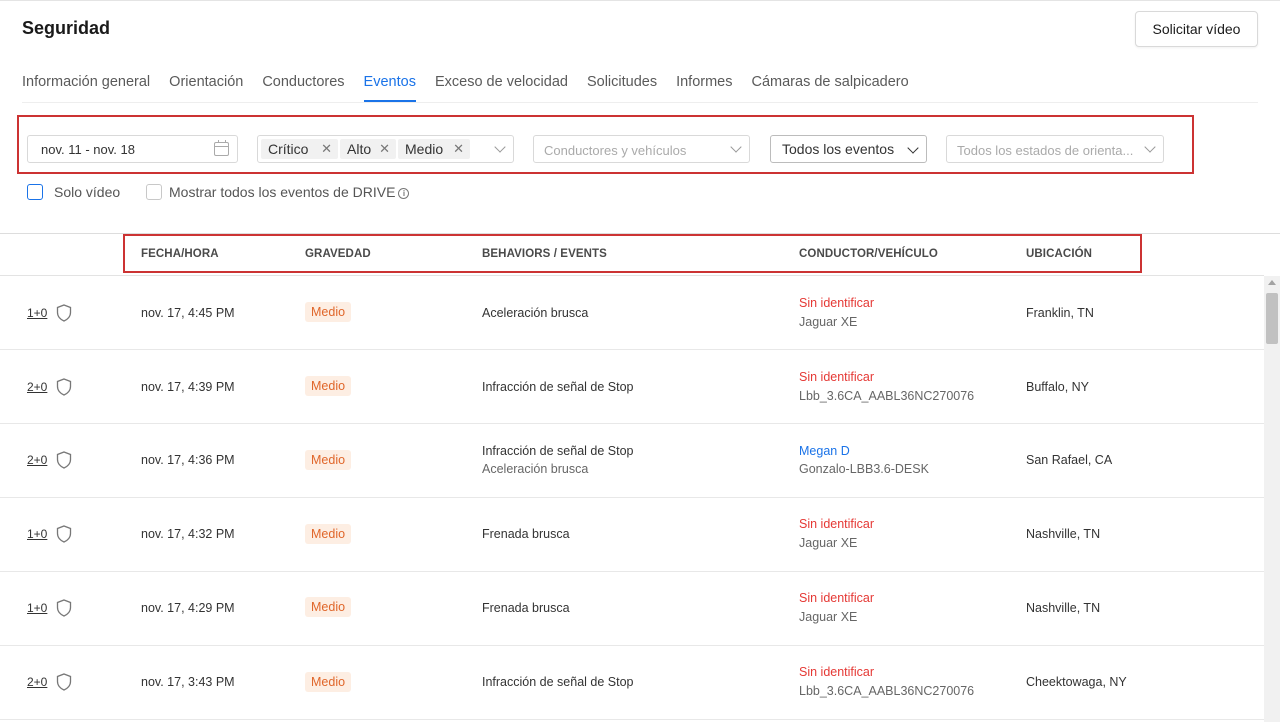 The width and height of the screenshot is (1280, 722). I want to click on request-video-button: Solicitar vídeo, so click(1196, 29).